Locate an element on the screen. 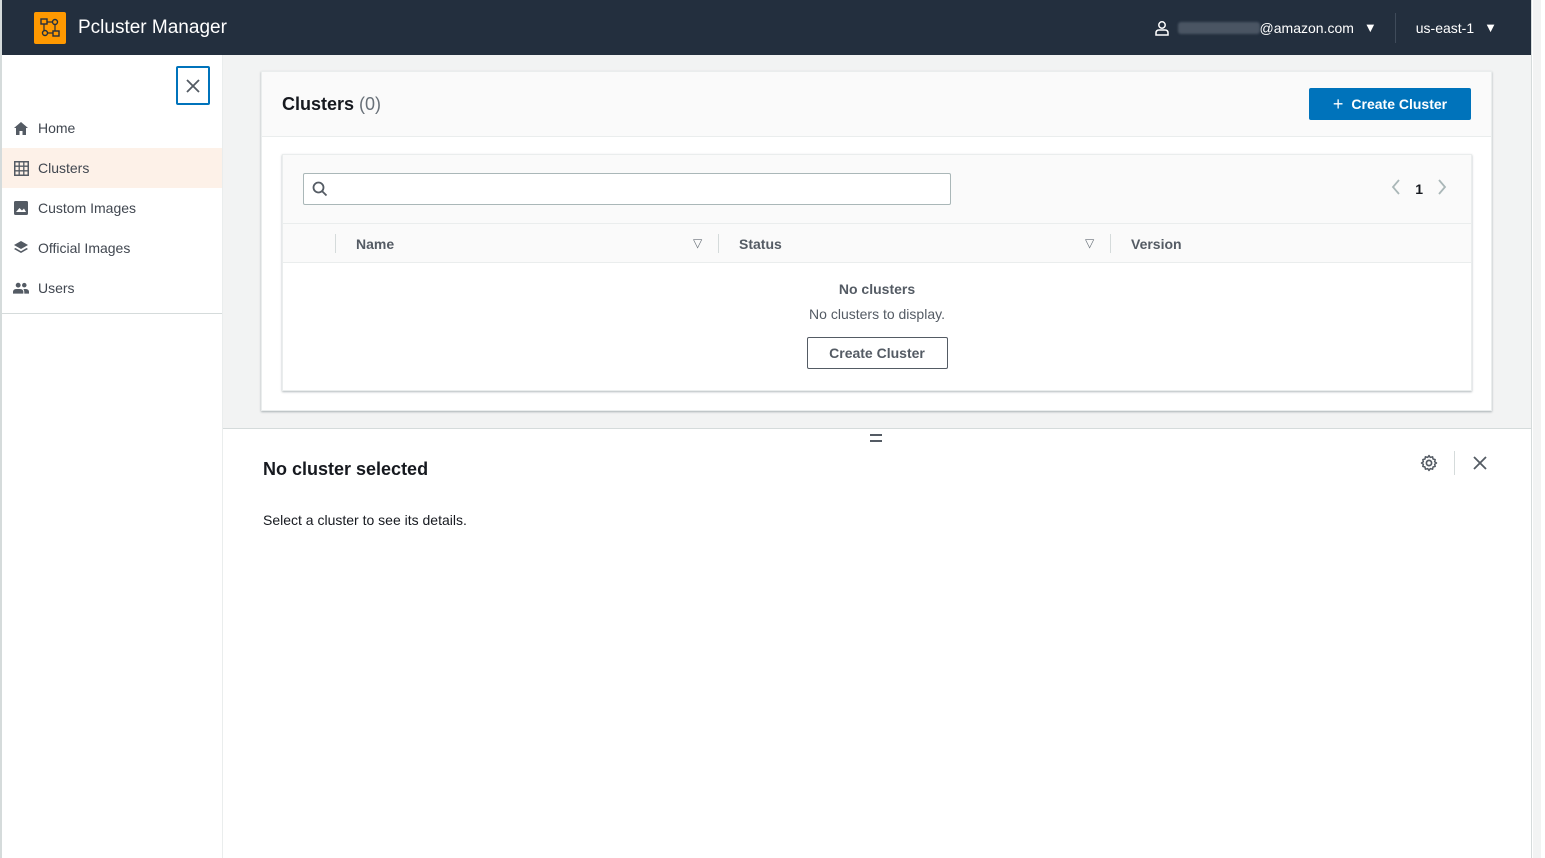  chevron-right-icon is located at coordinates (1442, 189).